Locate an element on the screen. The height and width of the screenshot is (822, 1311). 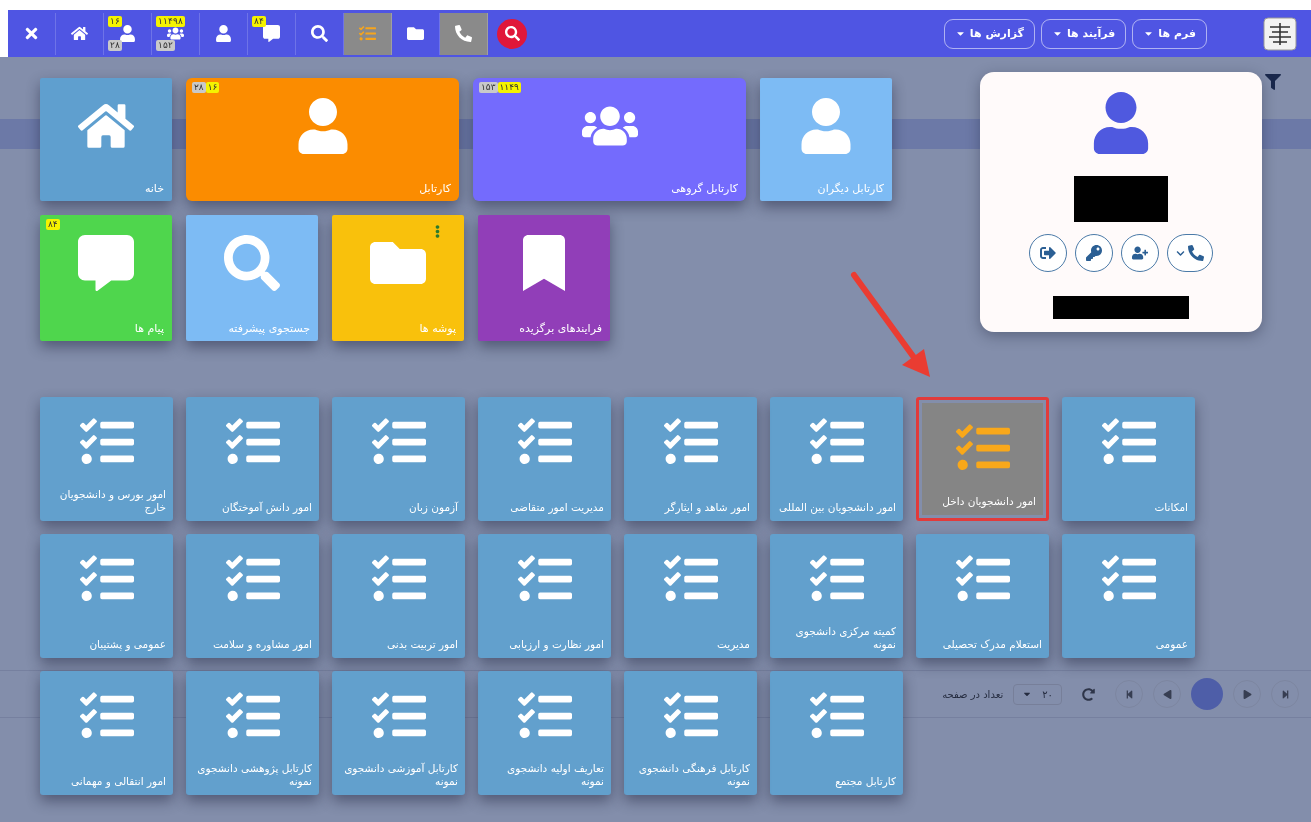
shortcut-tile: ۱۱۴۹ ۱۵۳ کارتابل گروهی is located at coordinates (609, 139).